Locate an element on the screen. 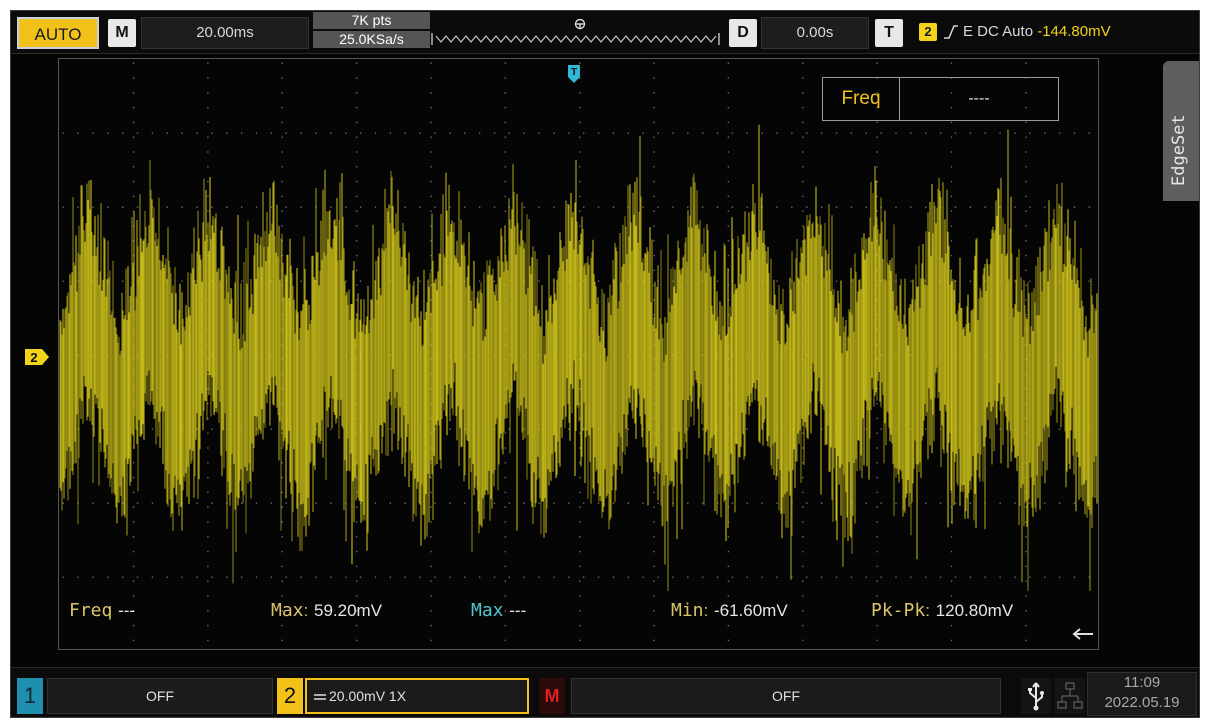 The height and width of the screenshot is (727, 1209). math-status: OFF is located at coordinates (786, 696).